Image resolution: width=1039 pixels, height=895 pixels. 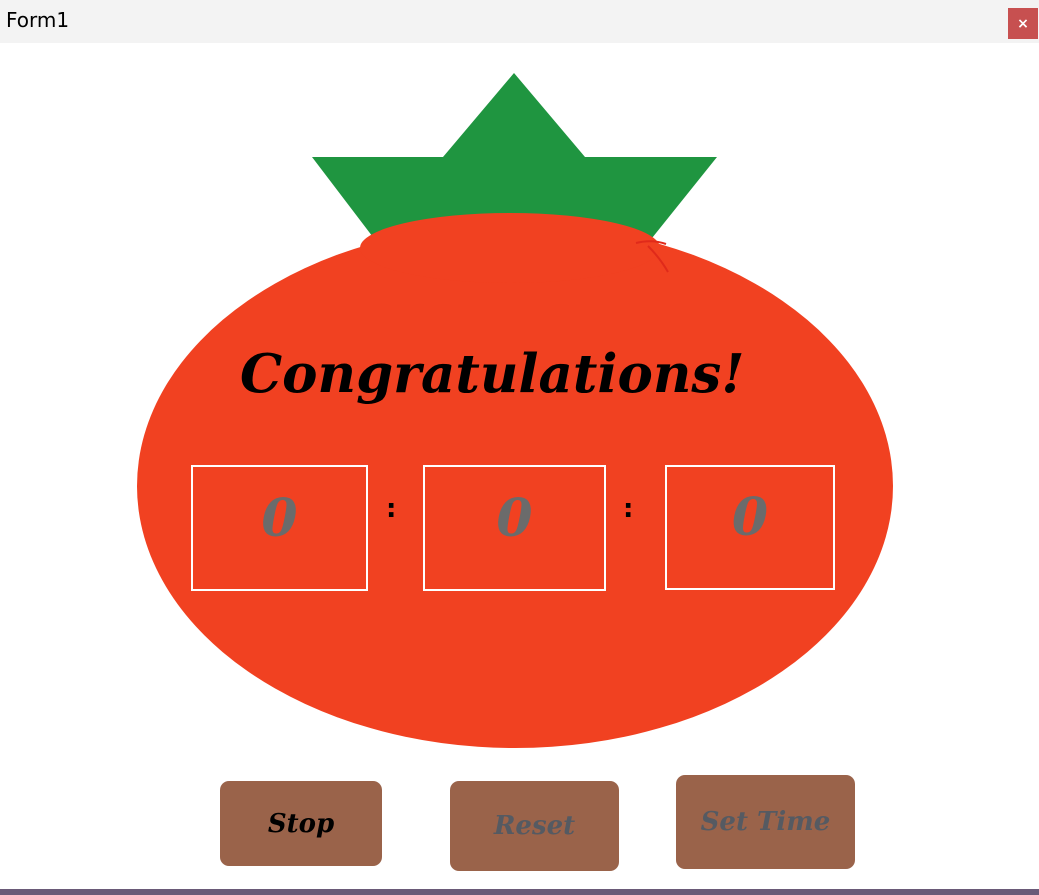 I want to click on window-title: Form1, so click(x=38, y=20).